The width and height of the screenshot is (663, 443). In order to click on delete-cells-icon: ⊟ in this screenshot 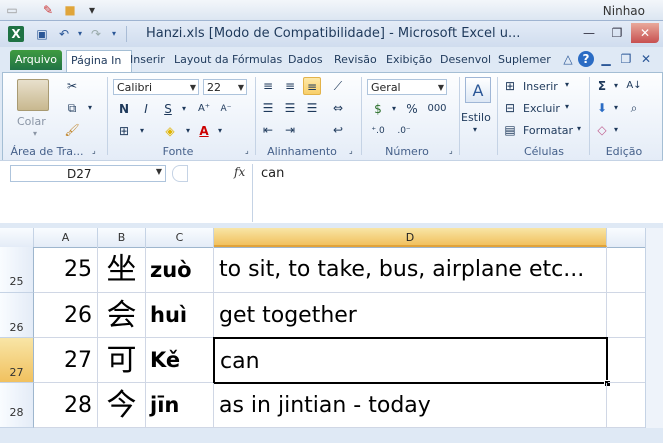, I will do `click(510, 108)`.